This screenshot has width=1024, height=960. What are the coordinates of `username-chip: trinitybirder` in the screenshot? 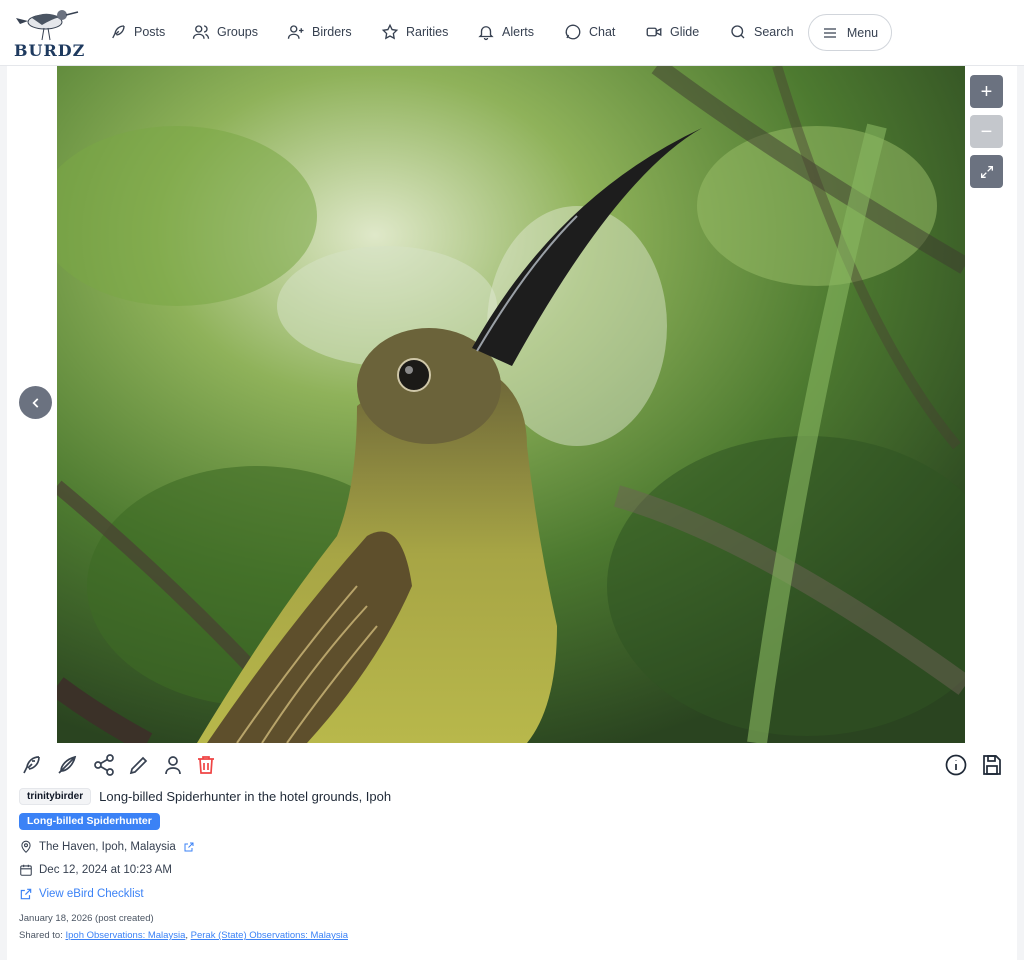 It's located at (55, 796).